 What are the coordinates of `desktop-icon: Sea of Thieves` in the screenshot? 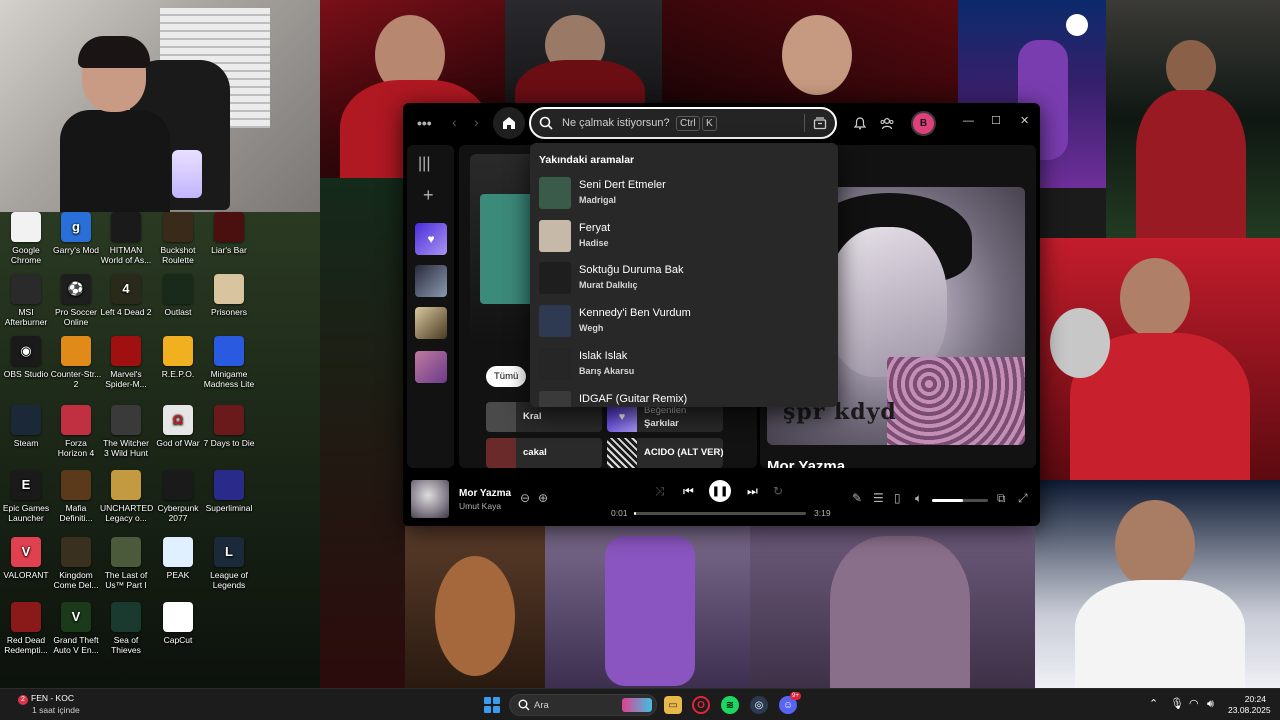 It's located at (126, 628).